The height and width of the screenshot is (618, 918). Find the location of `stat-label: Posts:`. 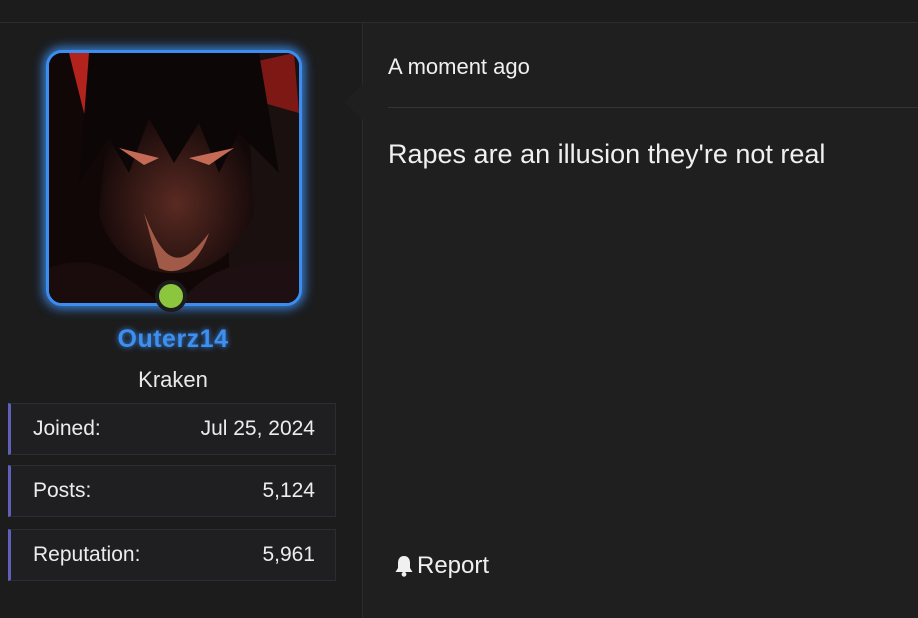

stat-label: Posts: is located at coordinates (62, 490).